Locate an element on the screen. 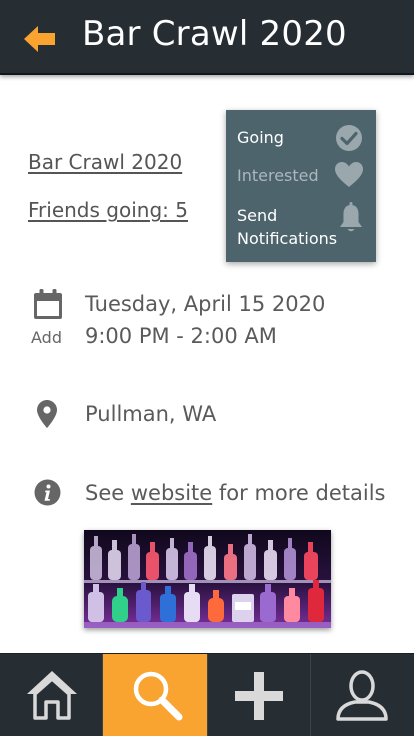  nav-home is located at coordinates (51, 695).